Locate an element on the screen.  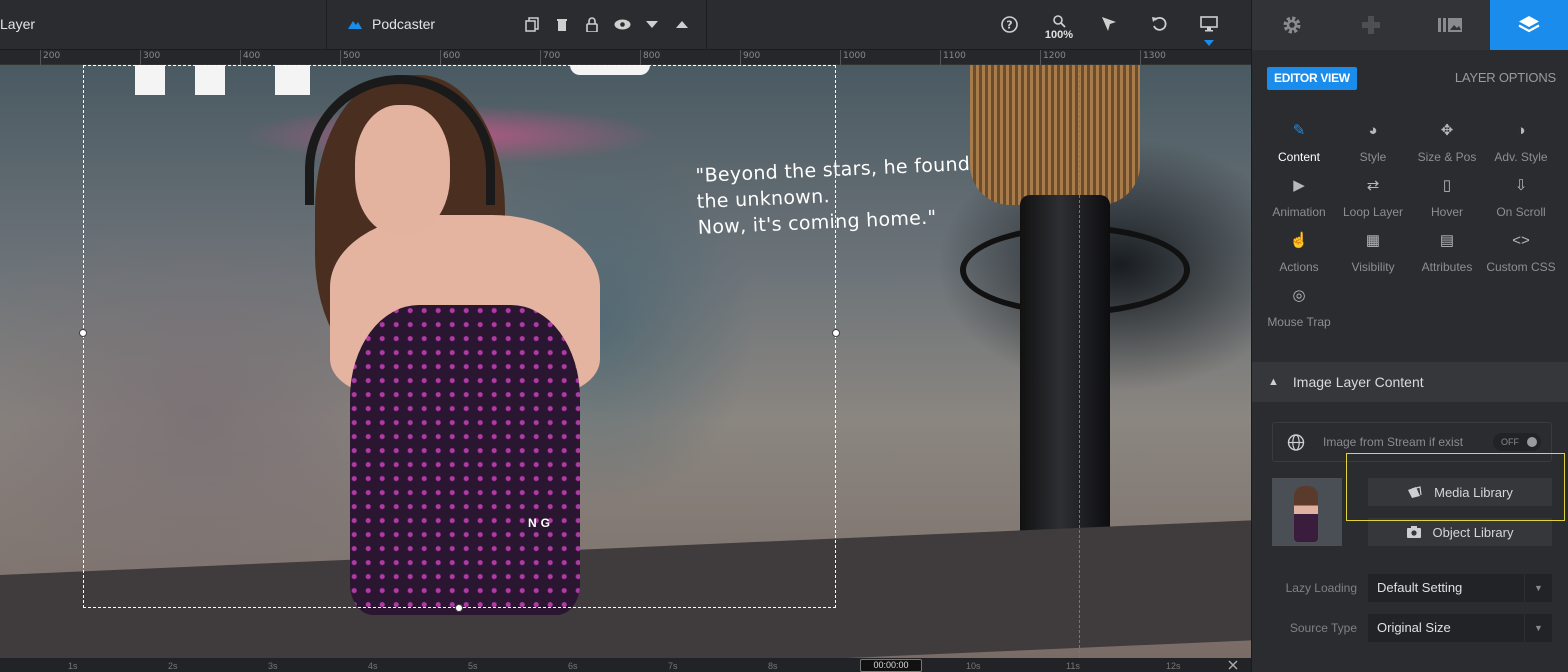
move-icon: ✥ is located at coordinates (1447, 130).